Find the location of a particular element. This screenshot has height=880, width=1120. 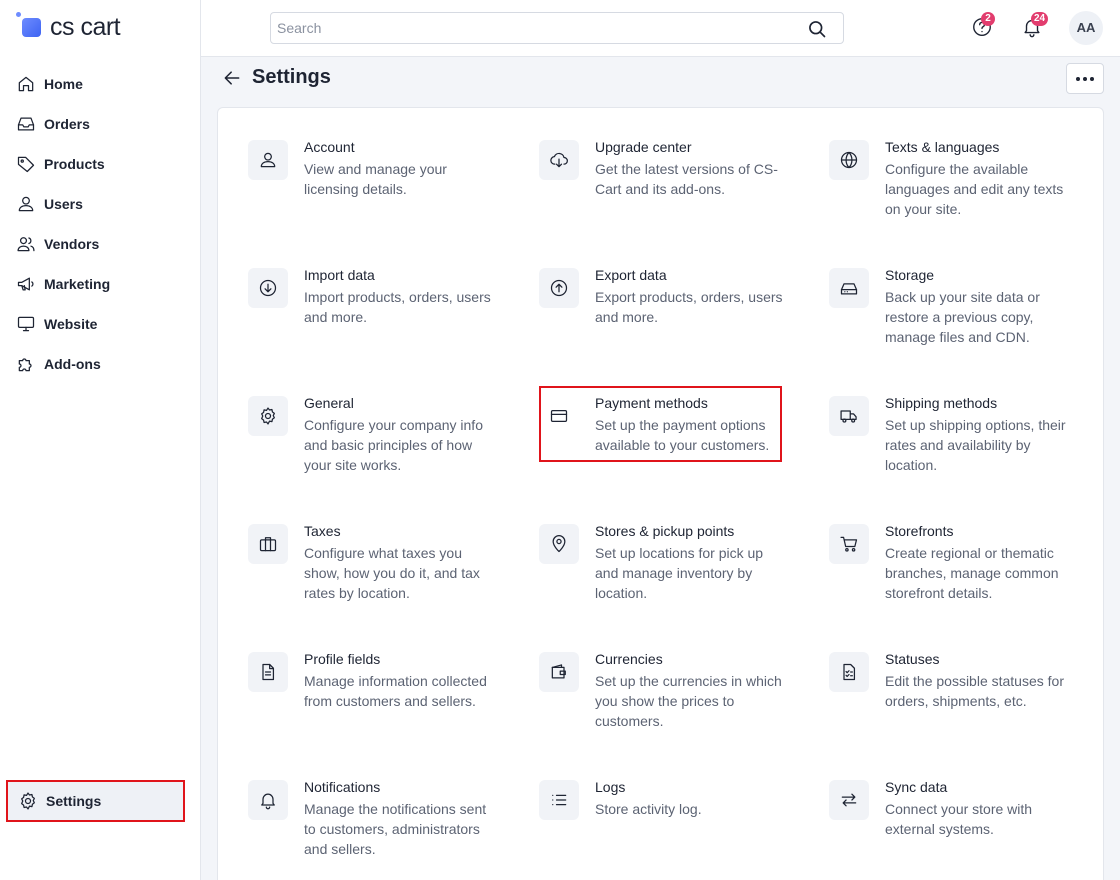

arrows-swap-icon is located at coordinates (849, 800).